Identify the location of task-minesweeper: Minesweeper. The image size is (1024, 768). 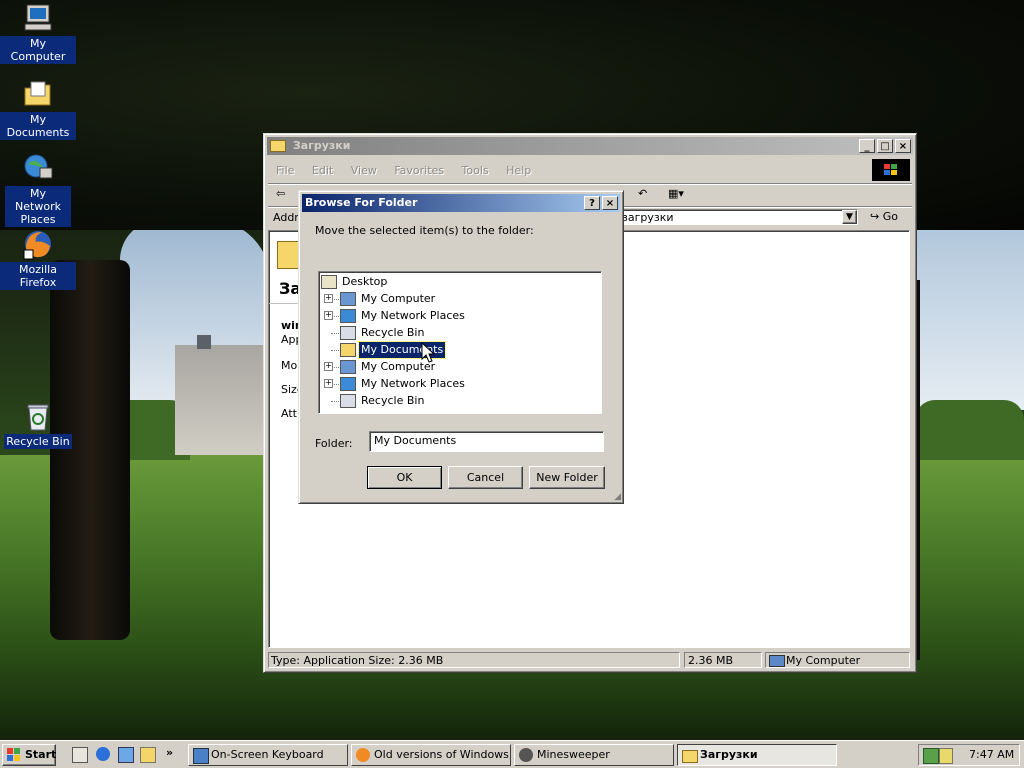
(594, 755).